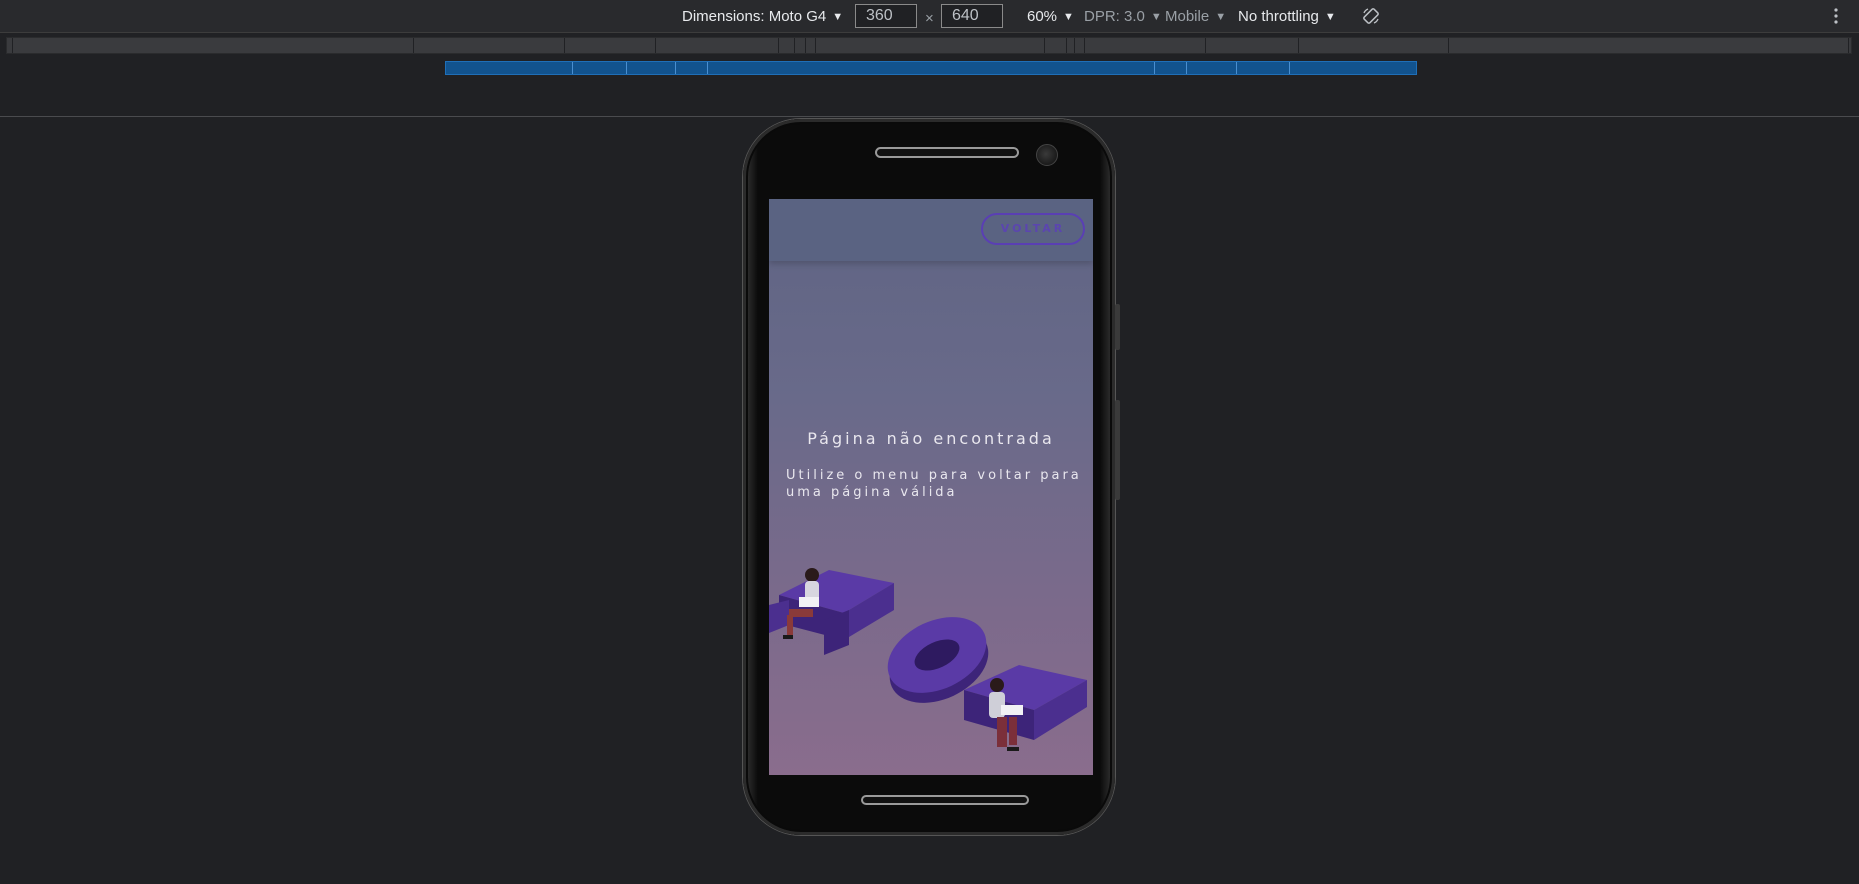 The image size is (1859, 884). I want to click on device-type-dropdown: Mobile ▼, so click(1195, 16).